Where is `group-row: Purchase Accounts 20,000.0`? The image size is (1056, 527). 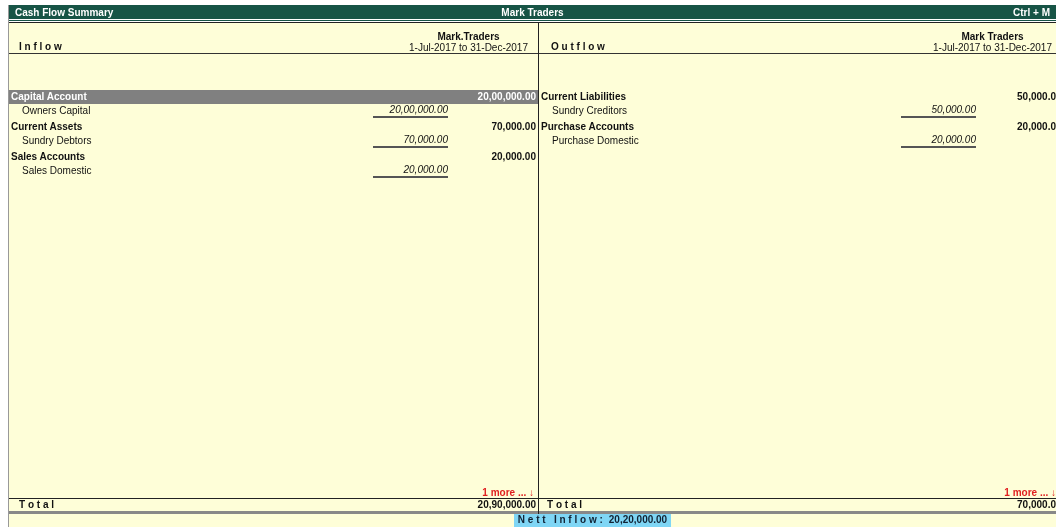
group-row: Purchase Accounts 20,000.0 is located at coordinates (797, 127).